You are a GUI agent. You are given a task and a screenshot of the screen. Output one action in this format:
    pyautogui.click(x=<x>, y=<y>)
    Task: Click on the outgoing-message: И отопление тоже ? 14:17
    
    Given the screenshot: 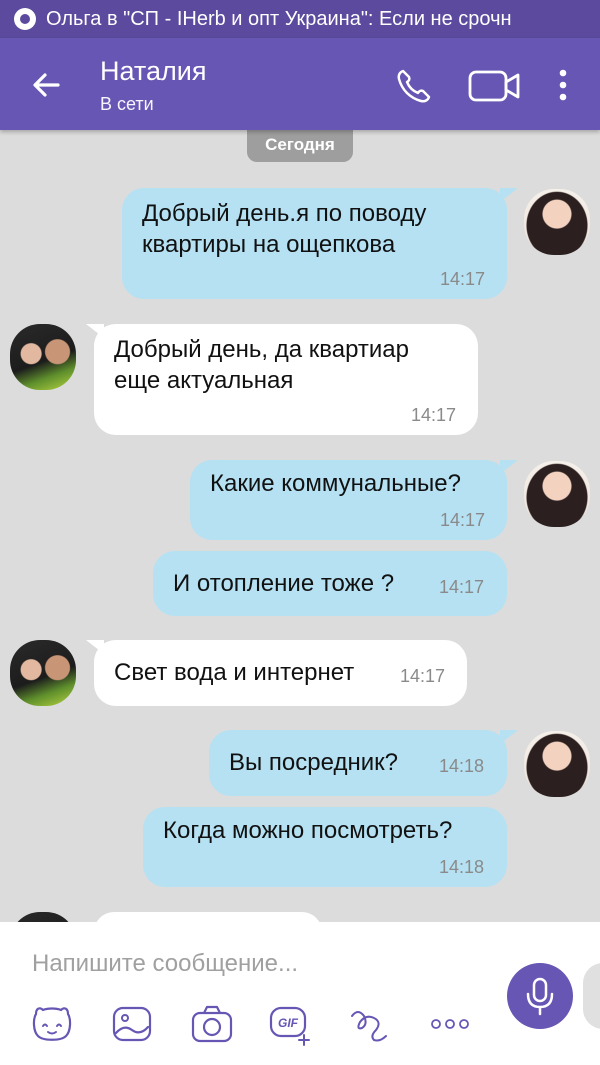 What is the action you would take?
    pyautogui.click(x=330, y=583)
    